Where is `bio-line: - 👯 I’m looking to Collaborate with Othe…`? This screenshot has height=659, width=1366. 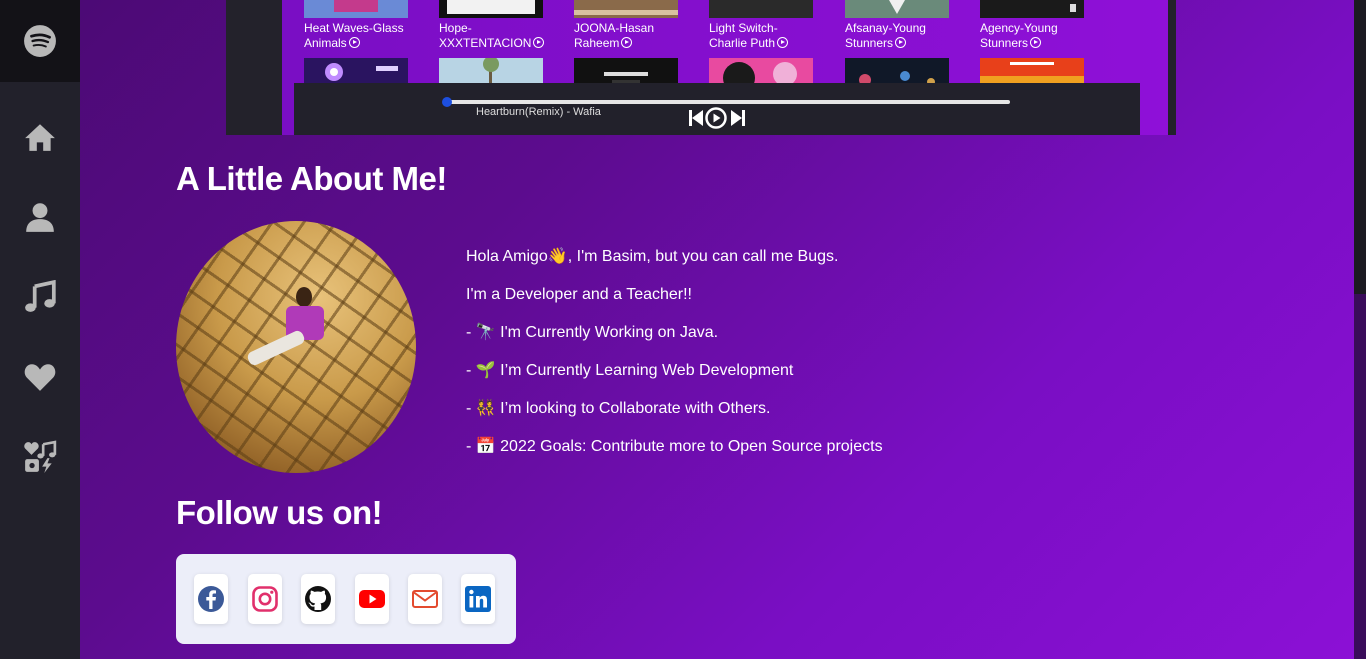
bio-line: - 👯 I’m looking to Collaborate with Othe… is located at coordinates (618, 408).